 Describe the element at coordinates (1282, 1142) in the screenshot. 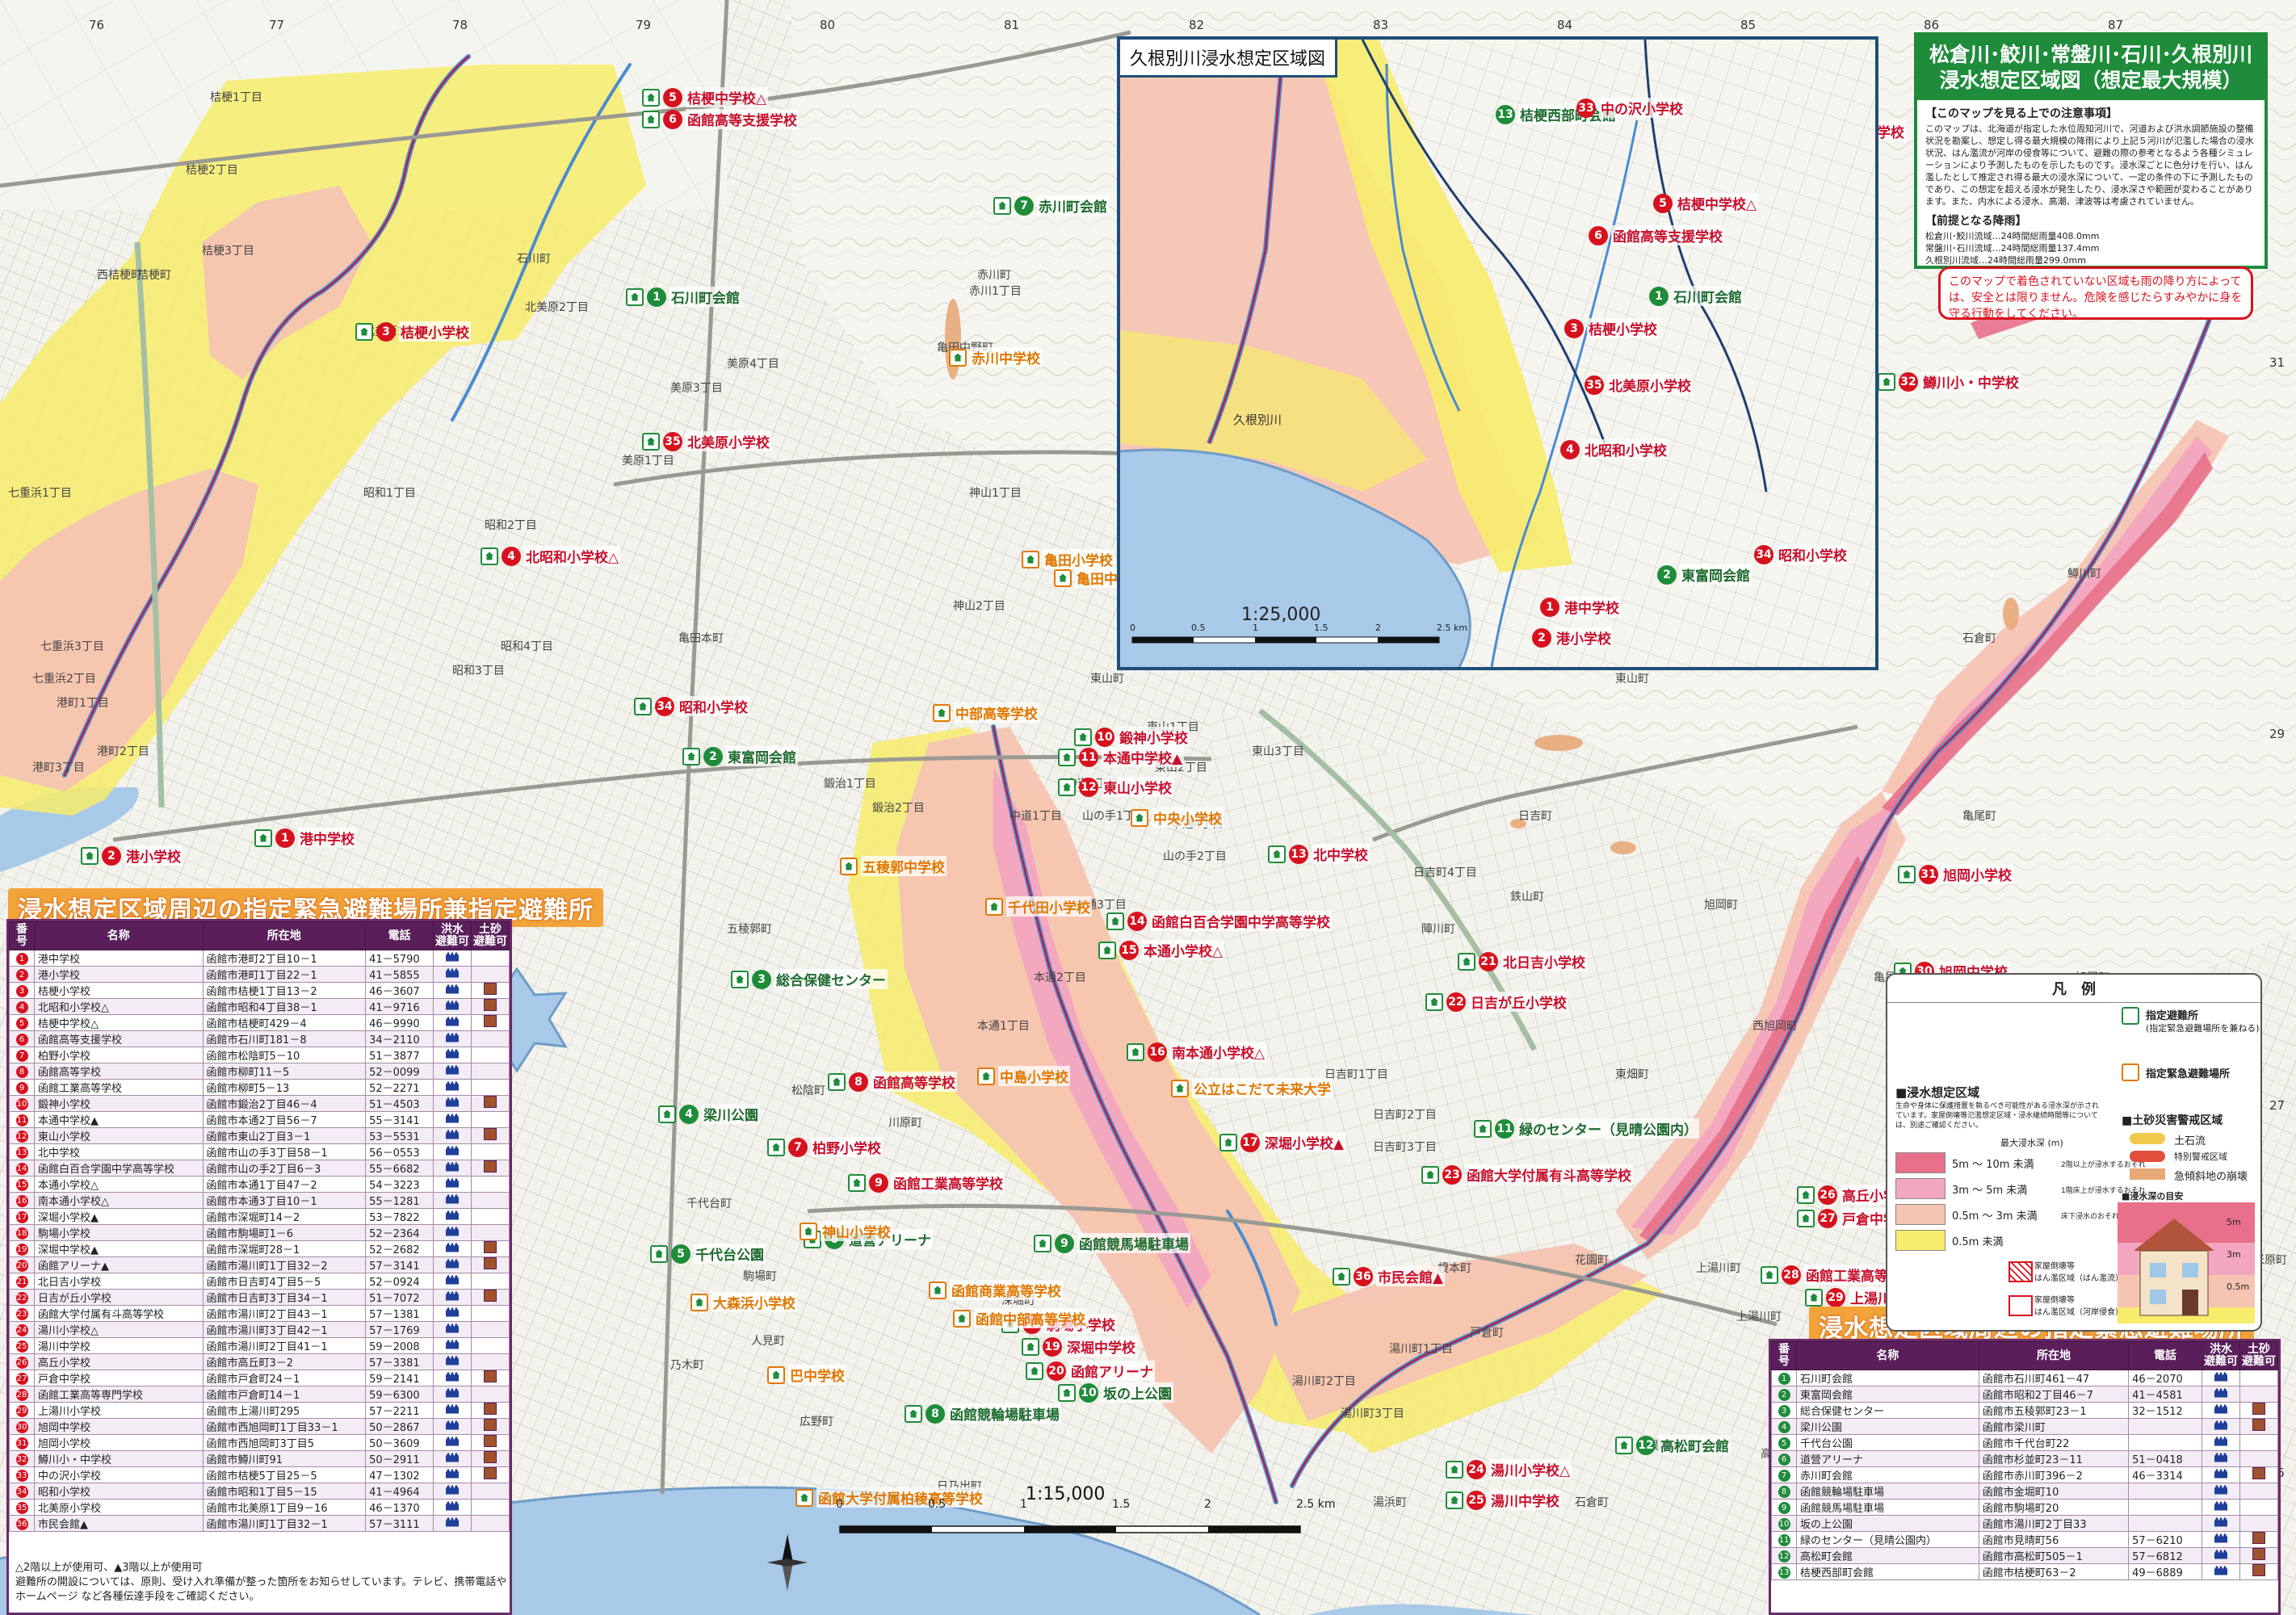

I see `shelter-marker: 17 深堀小学校▲` at that location.